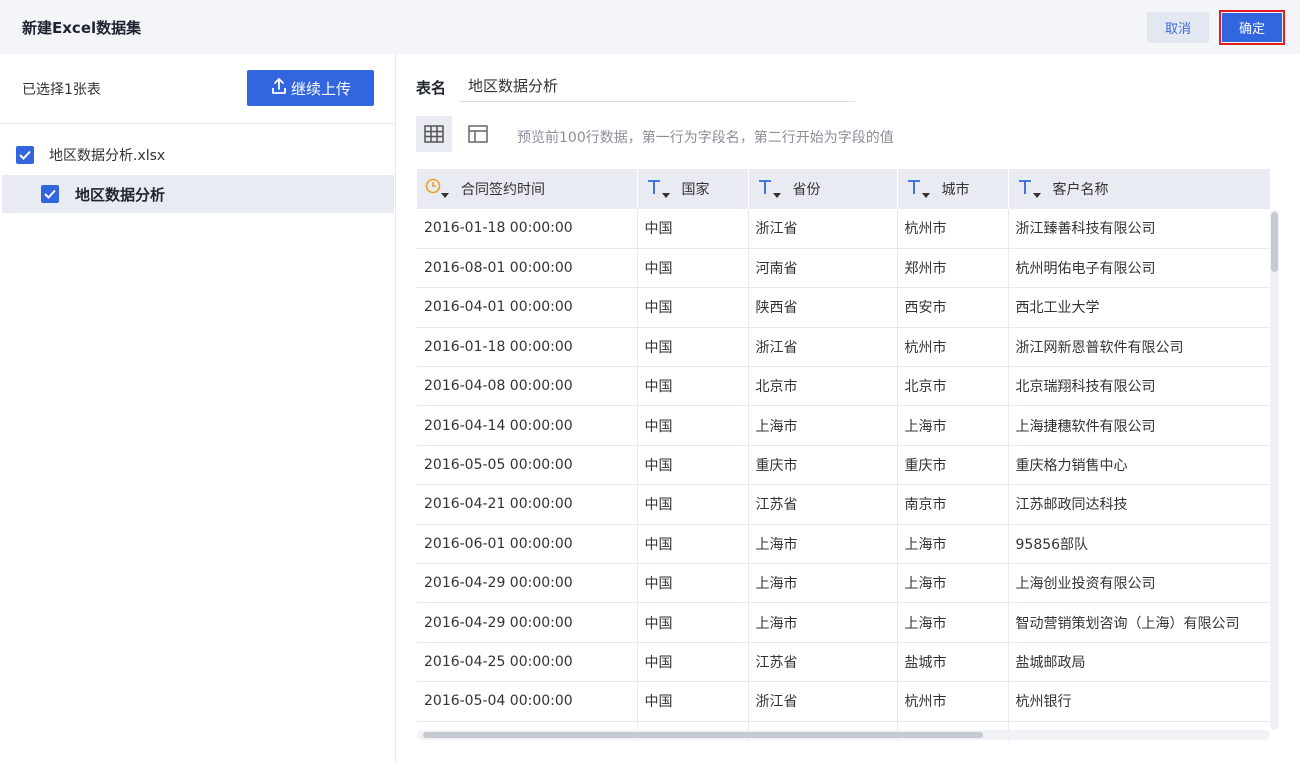 This screenshot has height=762, width=1300. Describe the element at coordinates (527, 504) in the screenshot. I see `table-cell: 2016-04-21 00:00:00` at that location.